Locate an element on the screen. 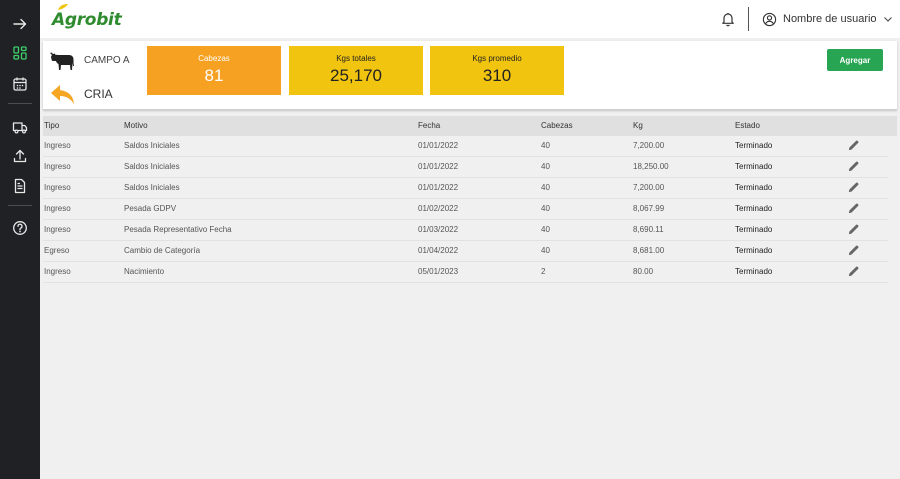 This screenshot has width=900, height=479. dashboard-grid-icon is located at coordinates (20, 53).